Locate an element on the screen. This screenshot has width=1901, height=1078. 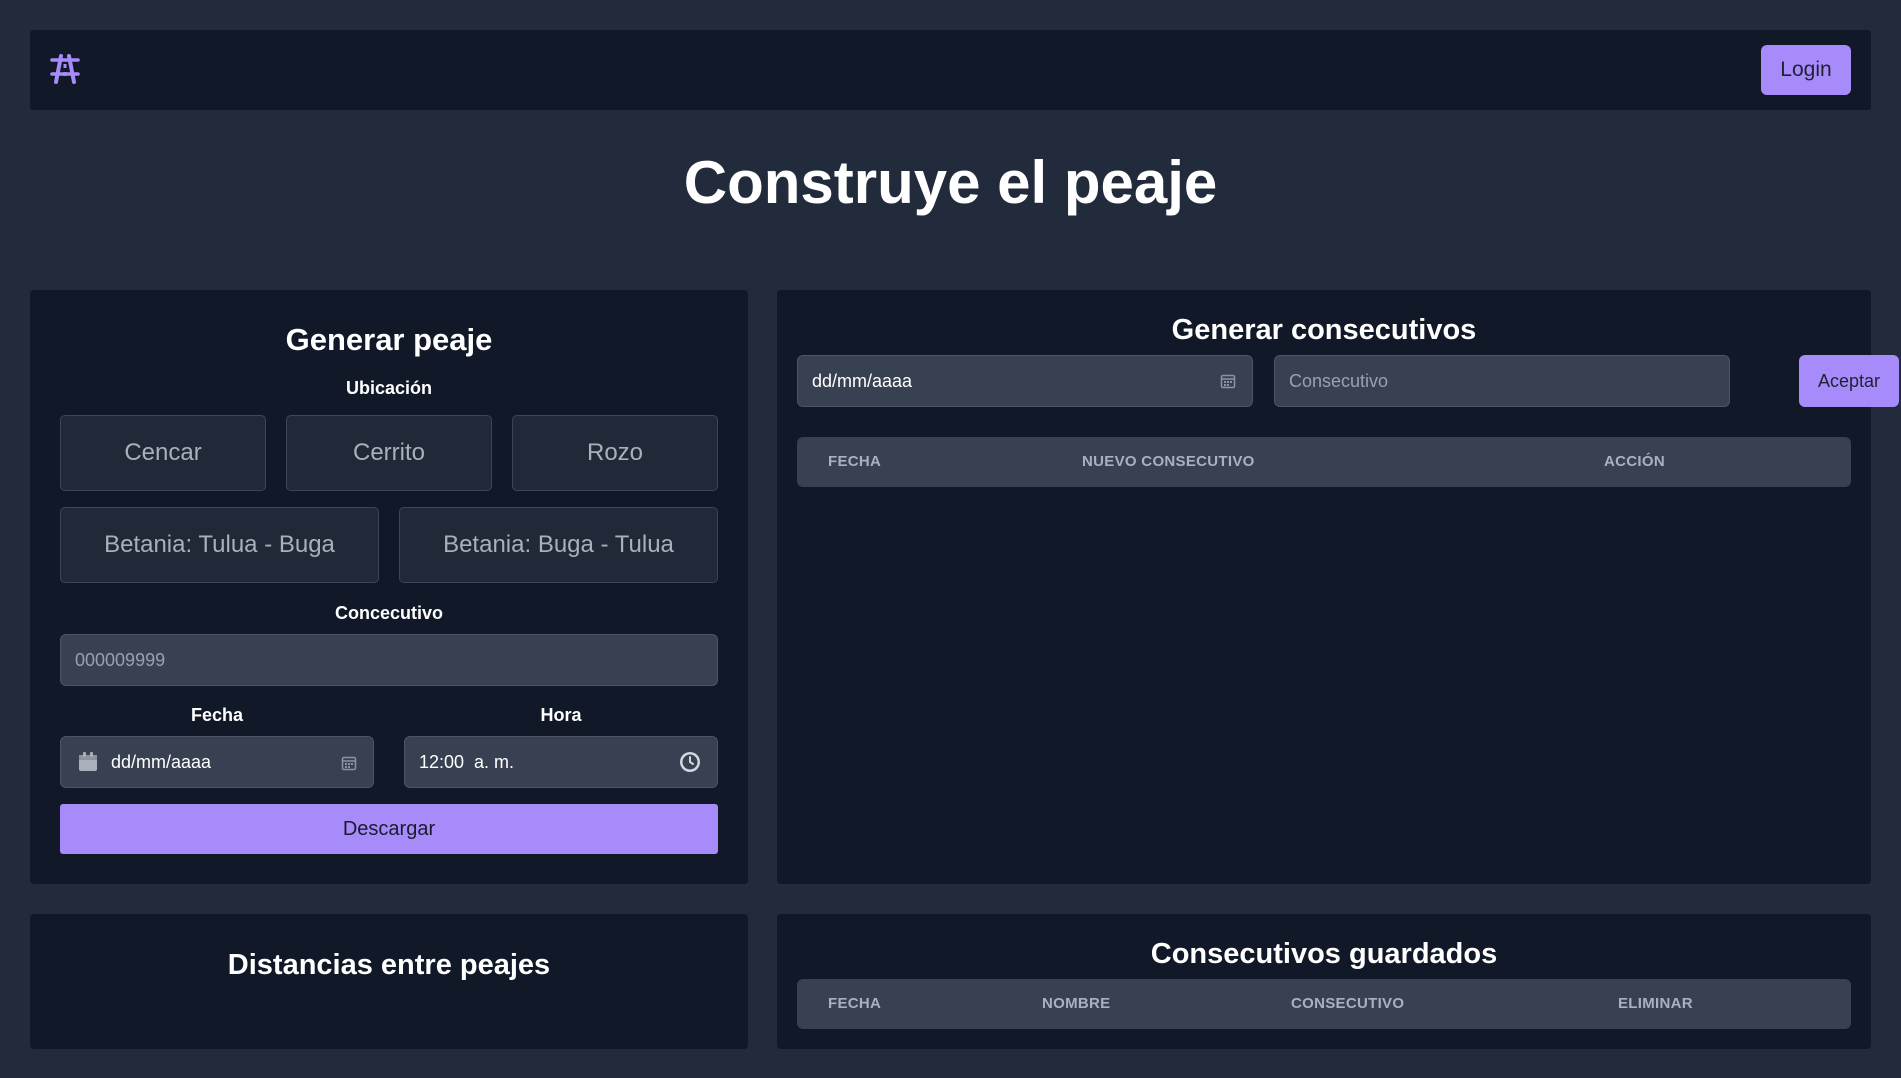
generar-peaje-title: Generar peaje is located at coordinates (389, 339).